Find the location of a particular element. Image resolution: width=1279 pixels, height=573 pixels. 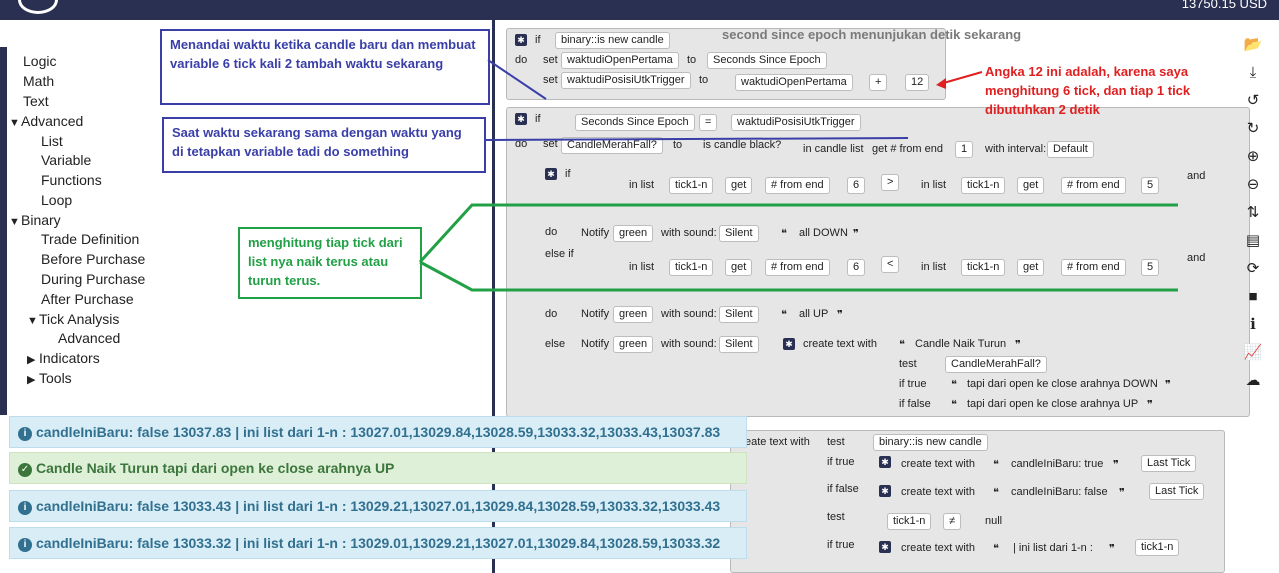

undo-icon: ↺ is located at coordinates (1253, 100).